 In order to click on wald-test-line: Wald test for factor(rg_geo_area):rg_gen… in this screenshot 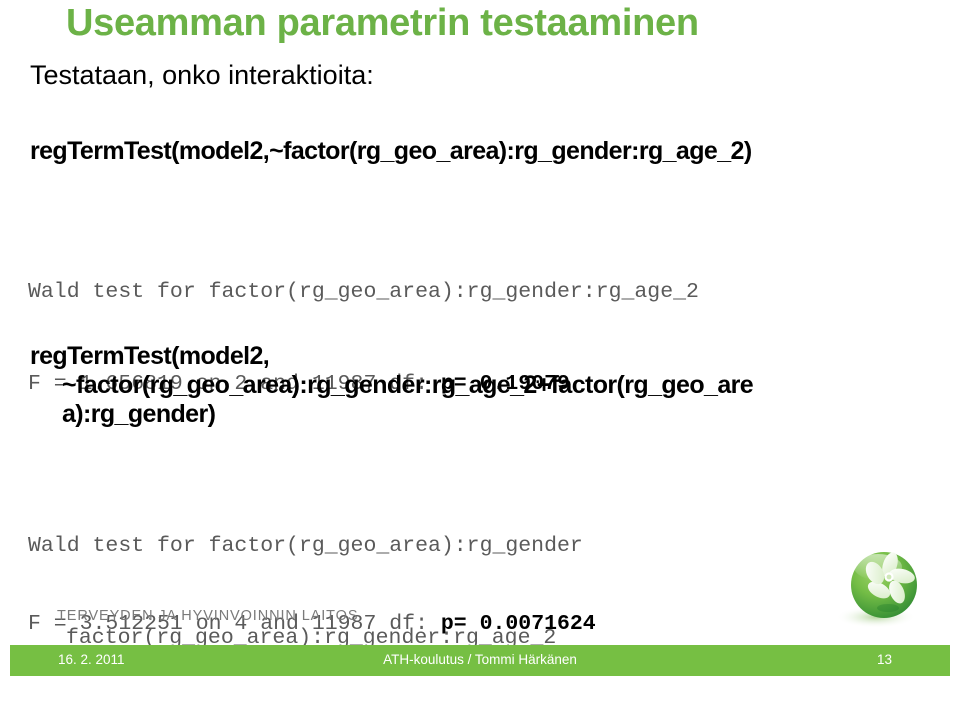, I will do `click(363, 292)`.